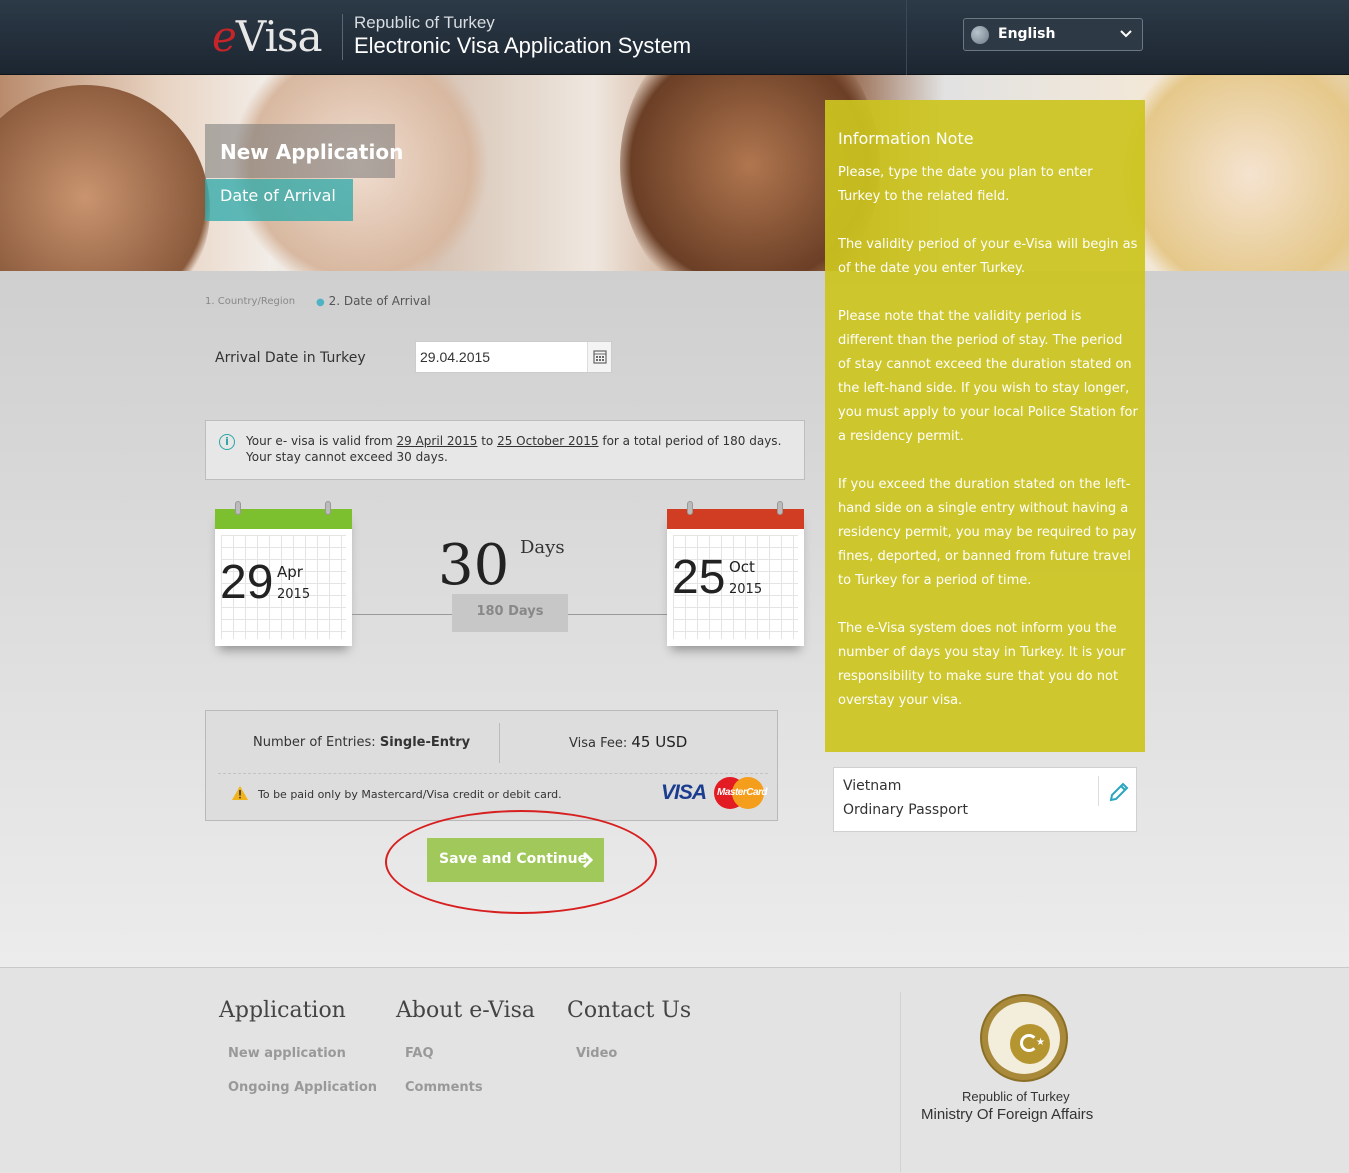  I want to click on calendar-button, so click(599, 357).